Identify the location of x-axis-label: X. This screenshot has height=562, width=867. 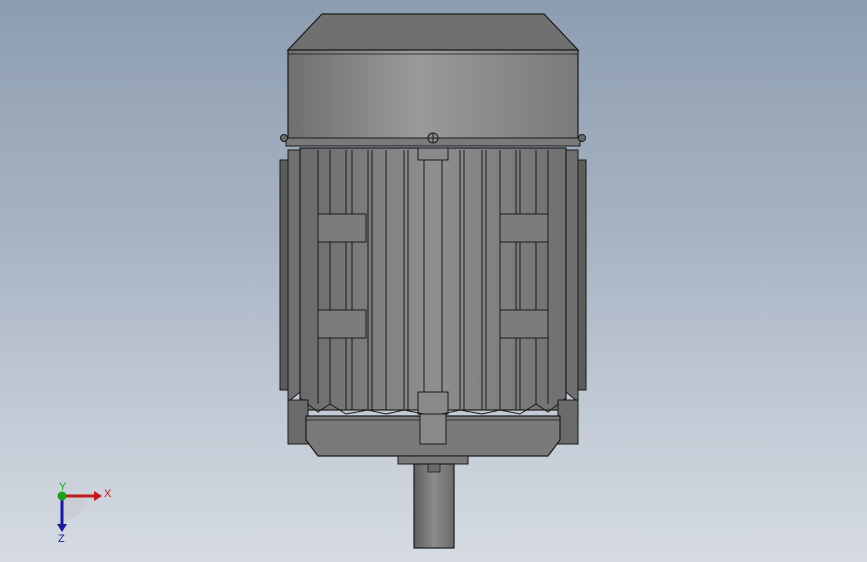
(108, 494).